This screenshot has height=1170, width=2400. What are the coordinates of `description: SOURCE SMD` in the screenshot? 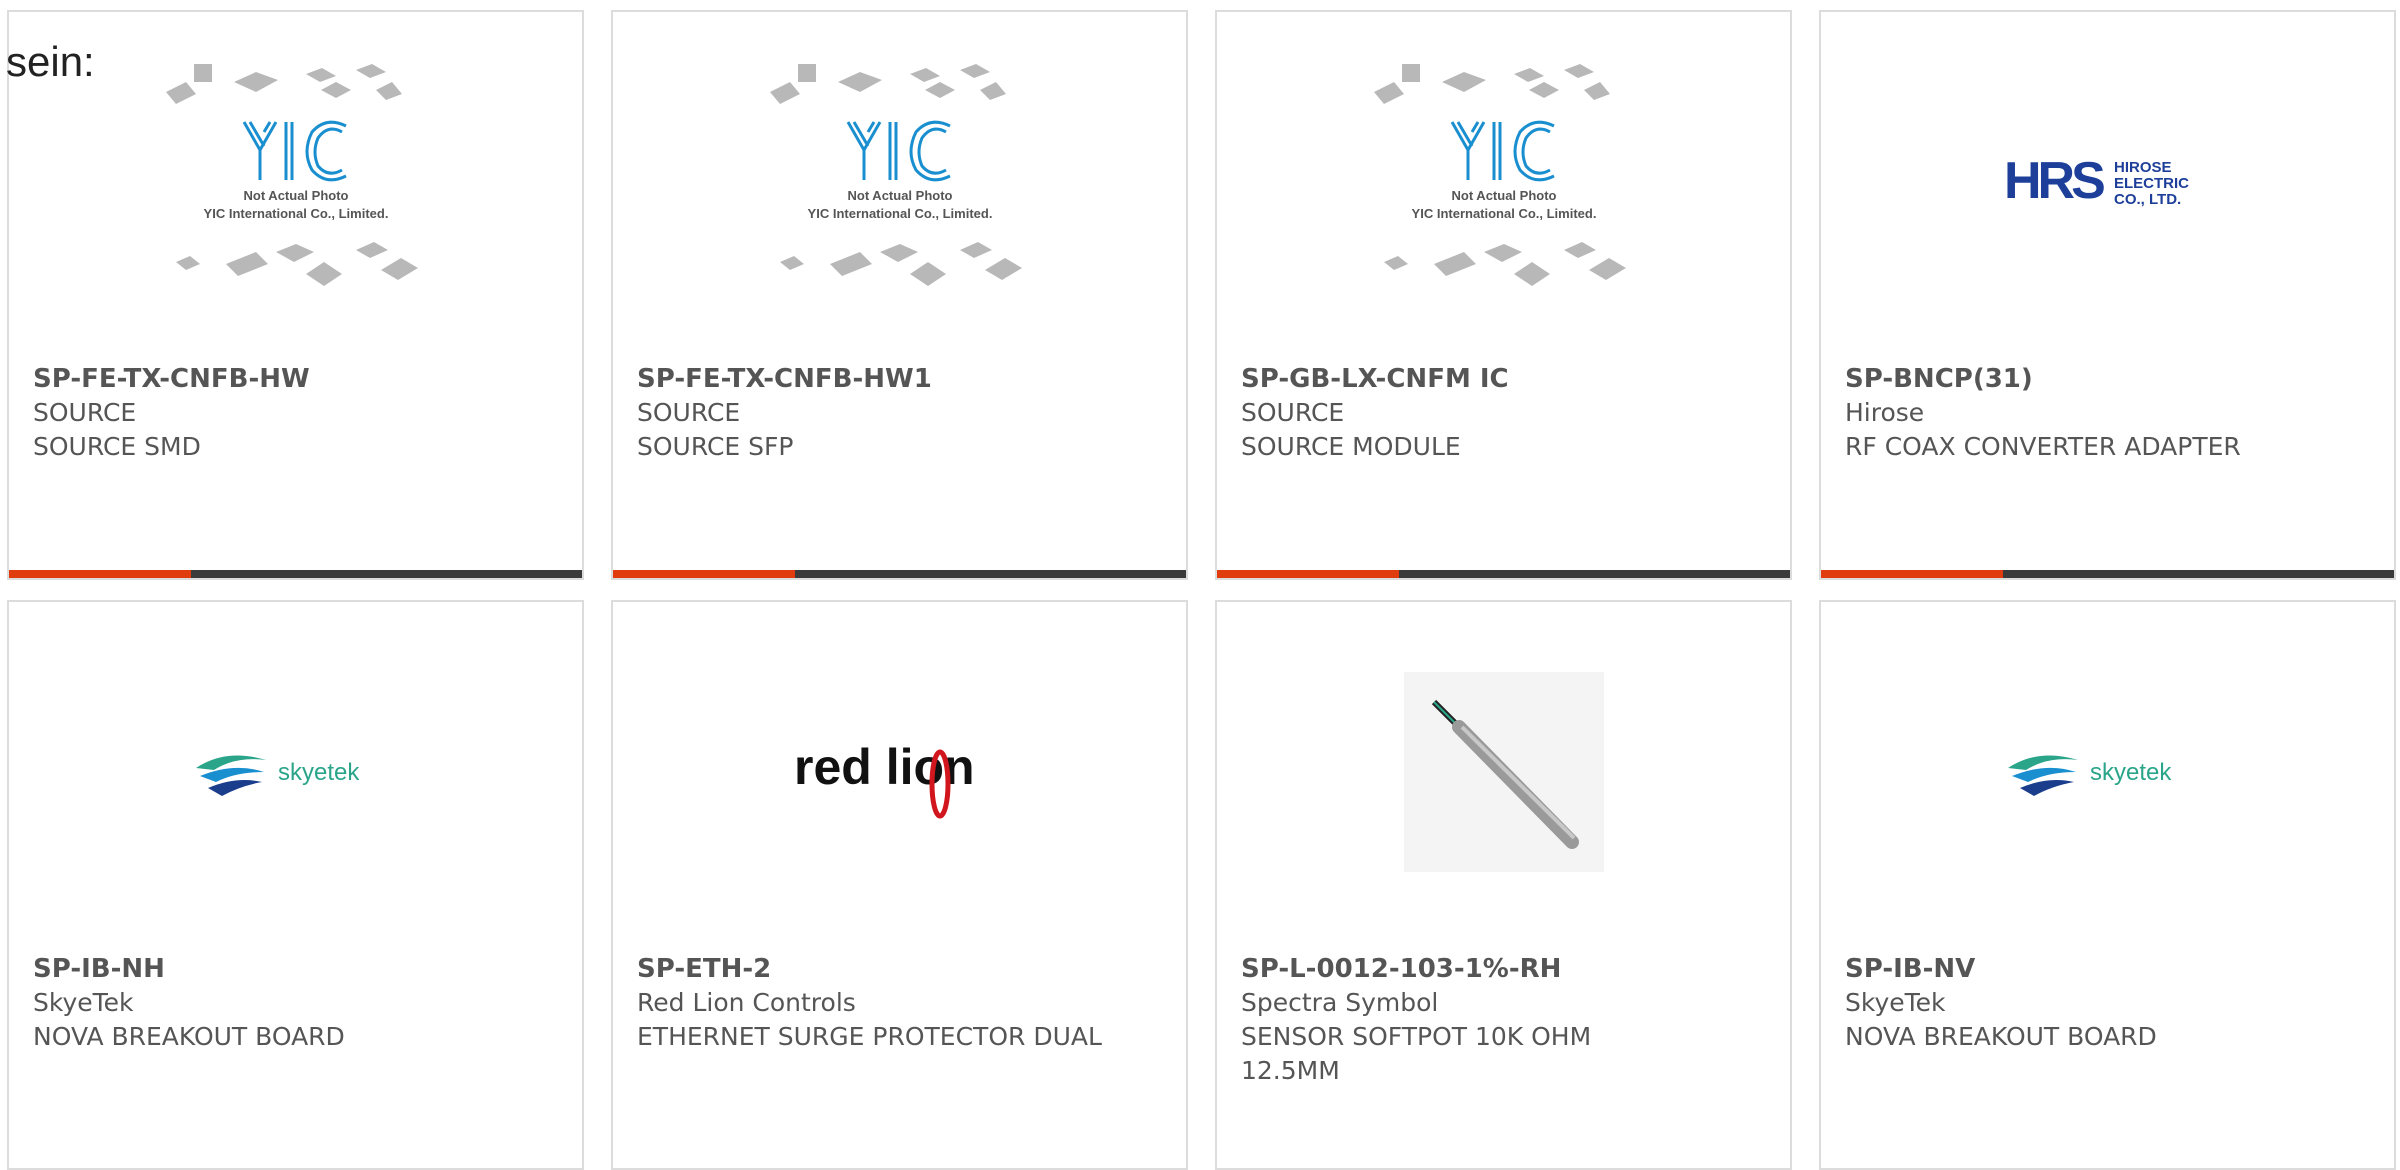 It's located at (117, 446).